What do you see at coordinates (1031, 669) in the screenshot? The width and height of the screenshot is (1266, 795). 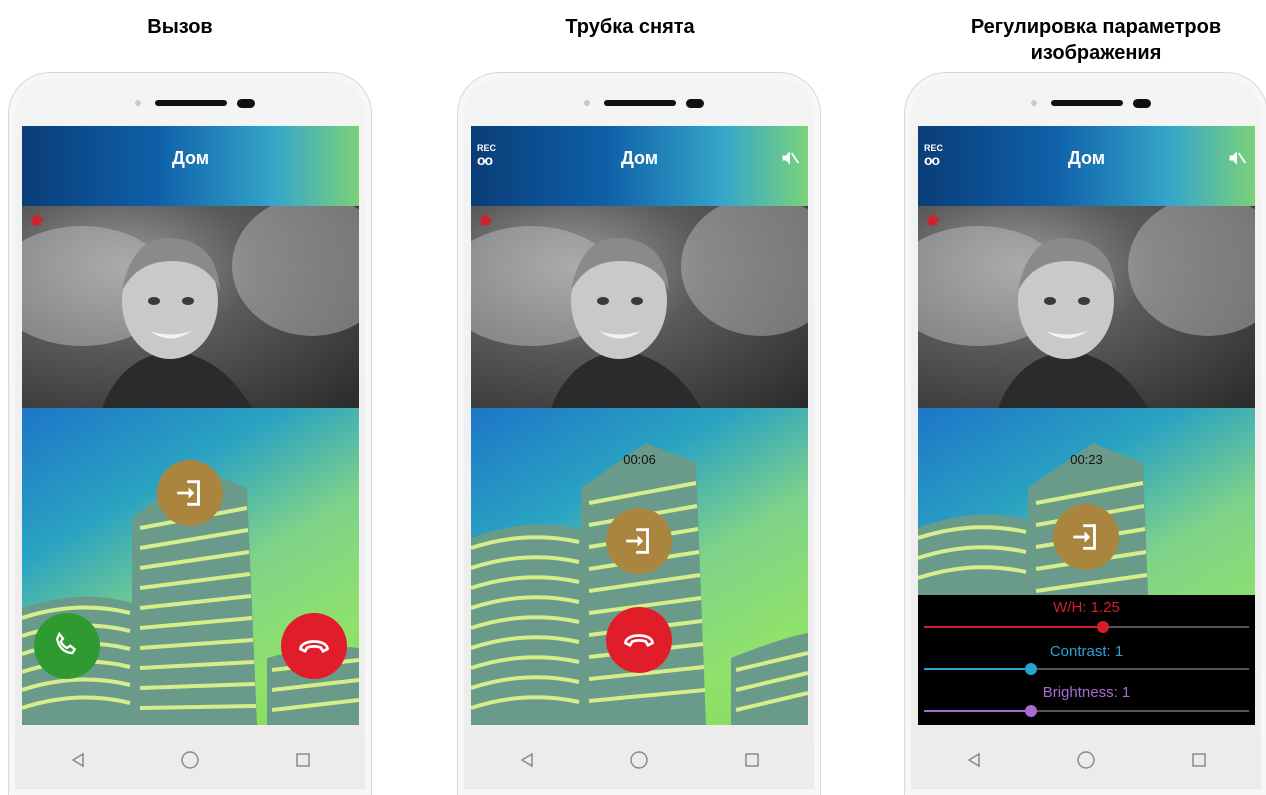 I see `contrast-slider-thumb` at bounding box center [1031, 669].